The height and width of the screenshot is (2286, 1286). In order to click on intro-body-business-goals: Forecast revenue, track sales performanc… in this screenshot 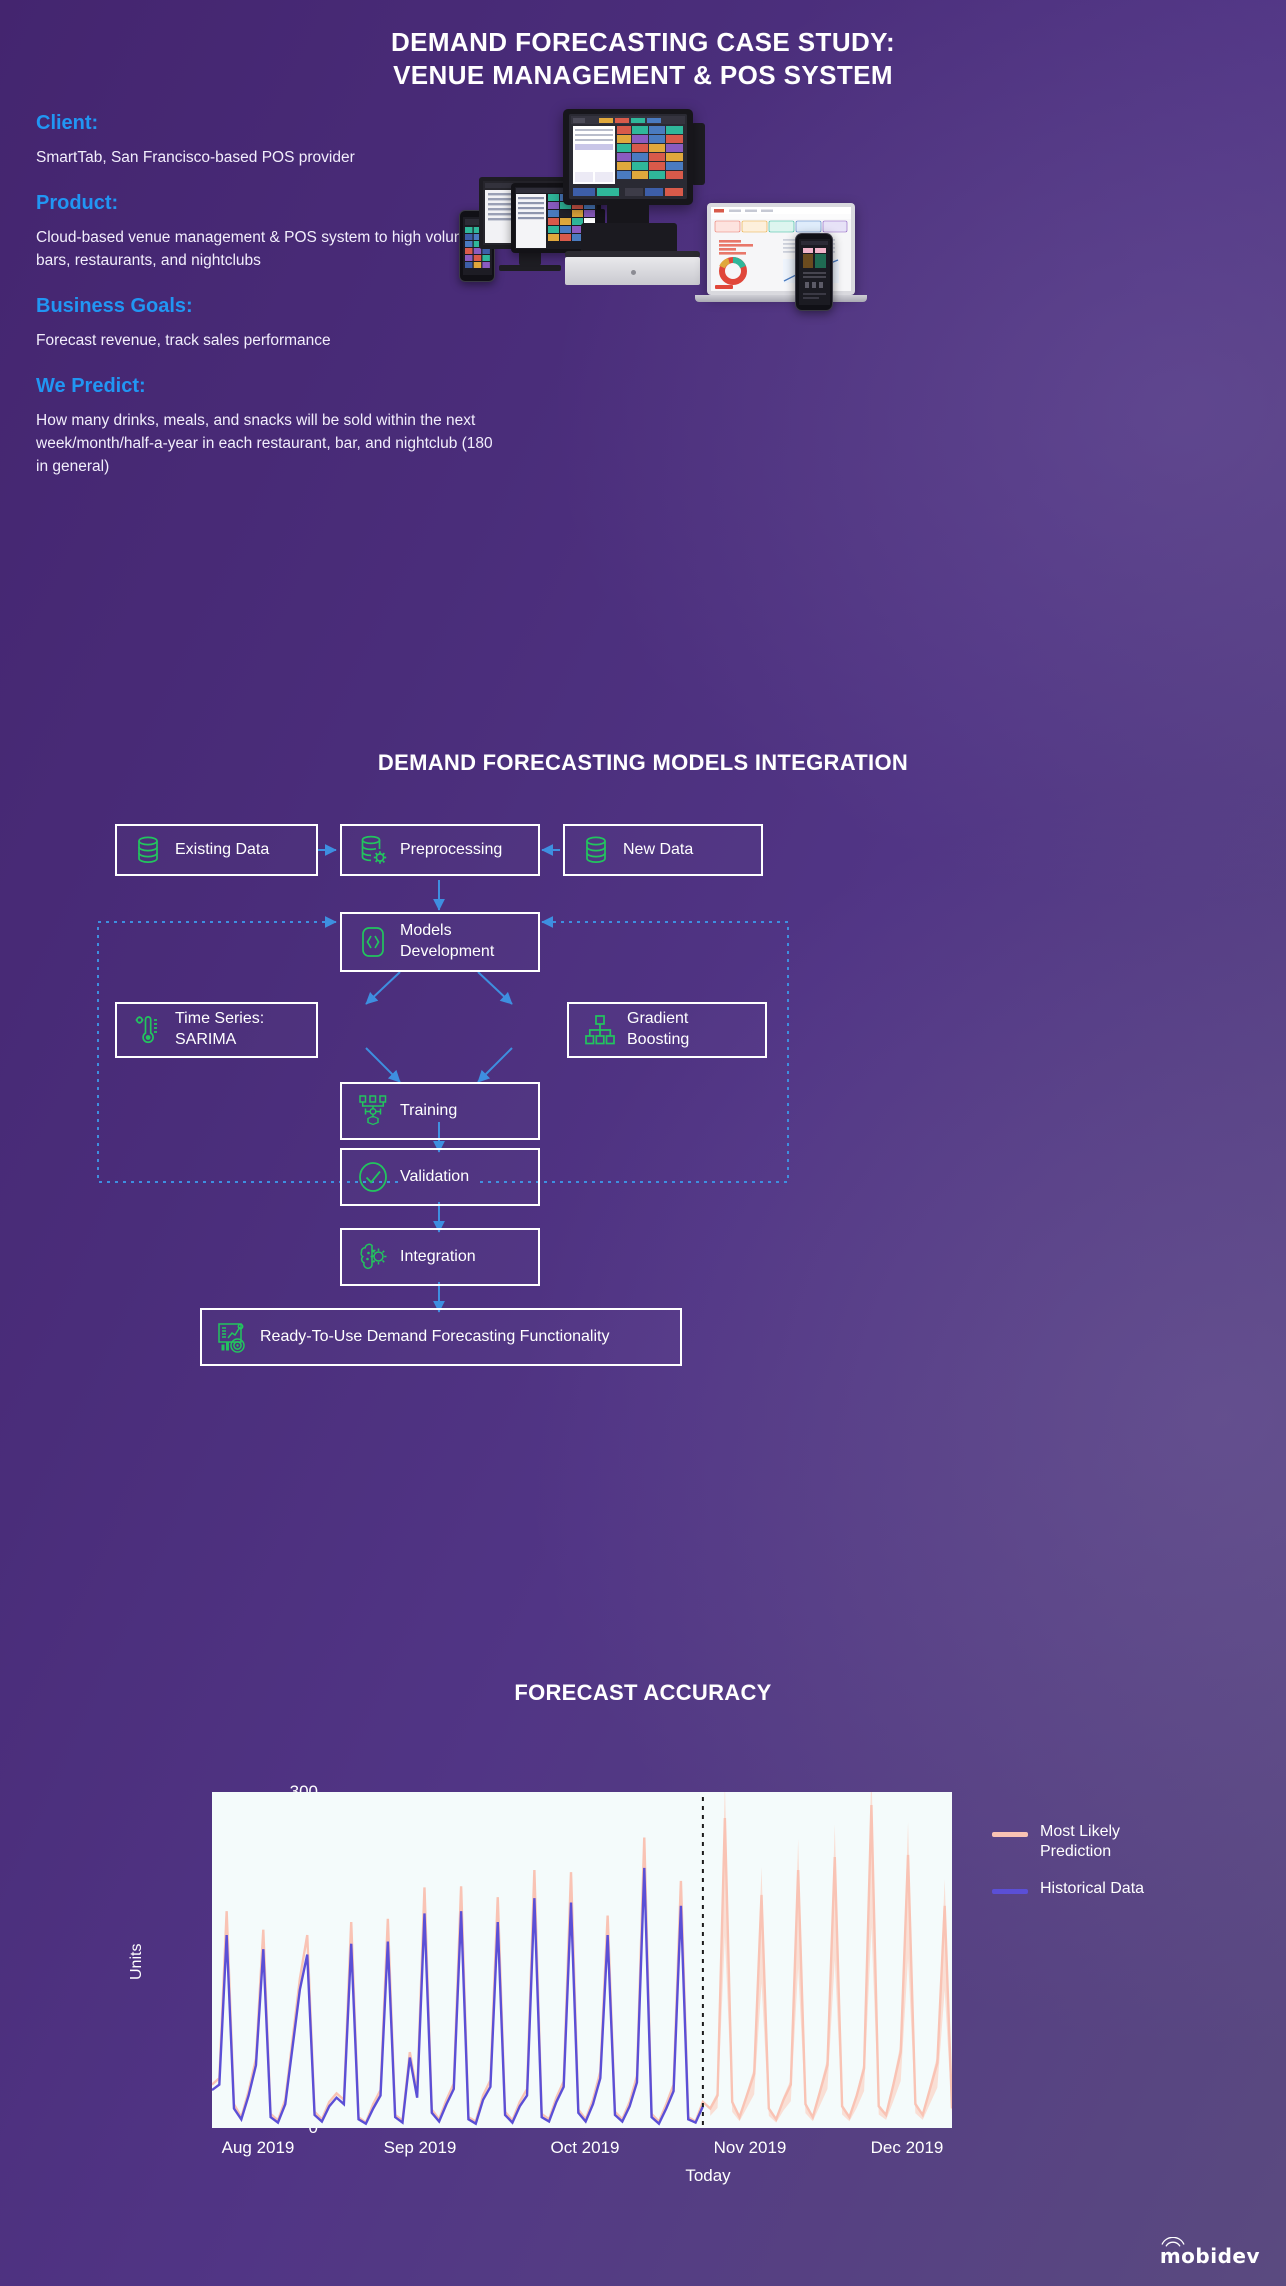, I will do `click(183, 340)`.